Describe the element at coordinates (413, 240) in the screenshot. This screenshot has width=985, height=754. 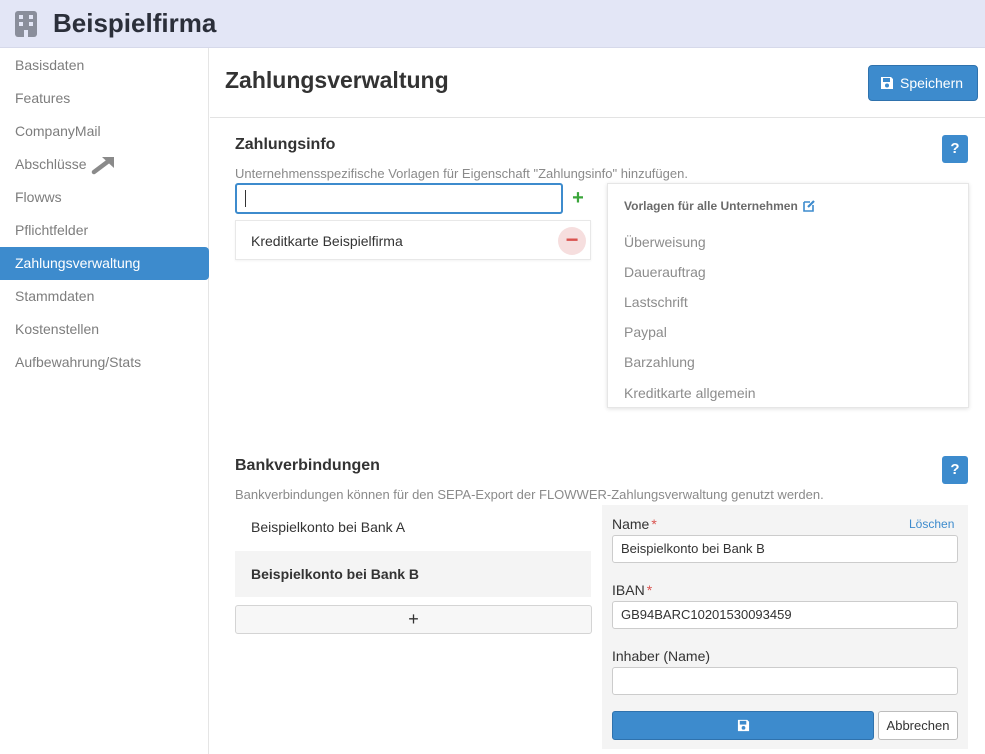
I see `zahlungsinfo-item: Kreditkarte Beispielfirma −` at that location.